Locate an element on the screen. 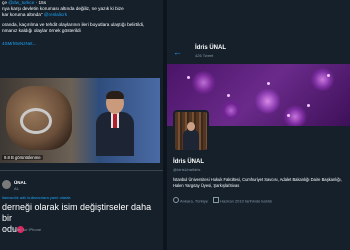 The height and width of the screenshot is (250, 350). divider is located at coordinates (81, 170).